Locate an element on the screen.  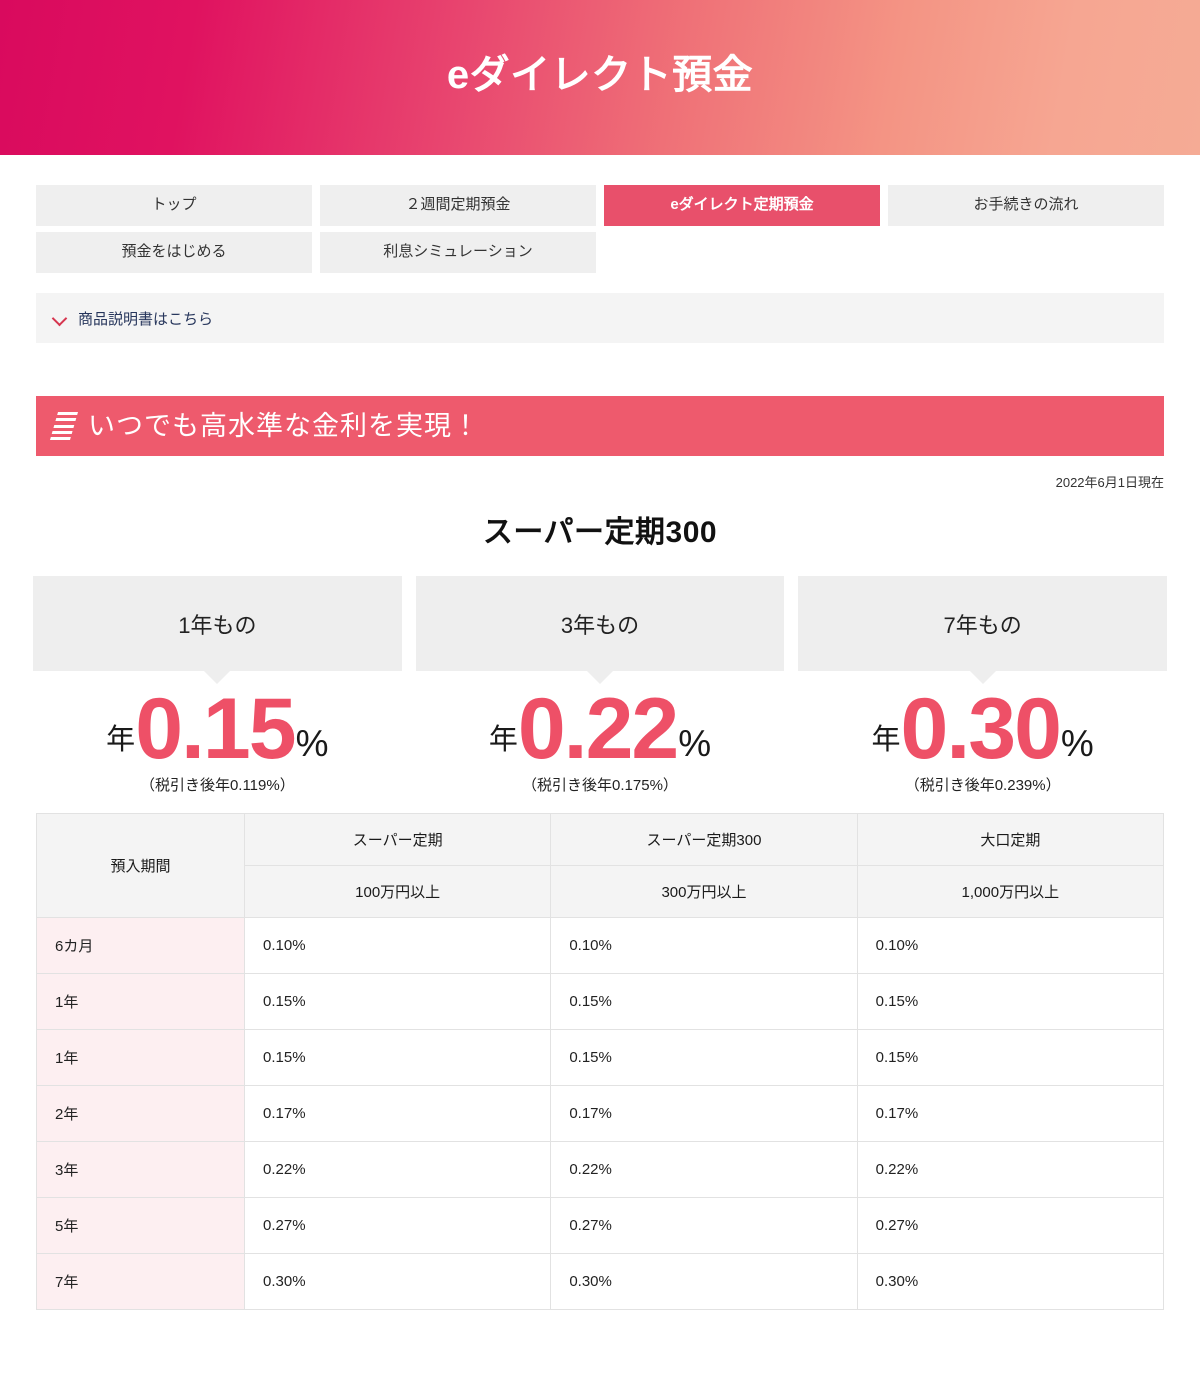
row-value-6-1: 0.30% is located at coordinates (704, 1281).